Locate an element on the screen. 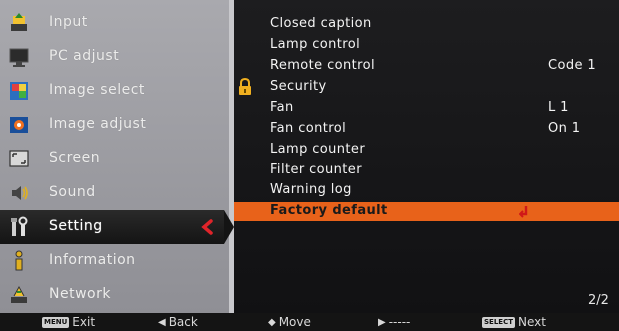 The width and height of the screenshot is (619, 331). menu-item-image-adjust: Image adjust is located at coordinates (114, 125).